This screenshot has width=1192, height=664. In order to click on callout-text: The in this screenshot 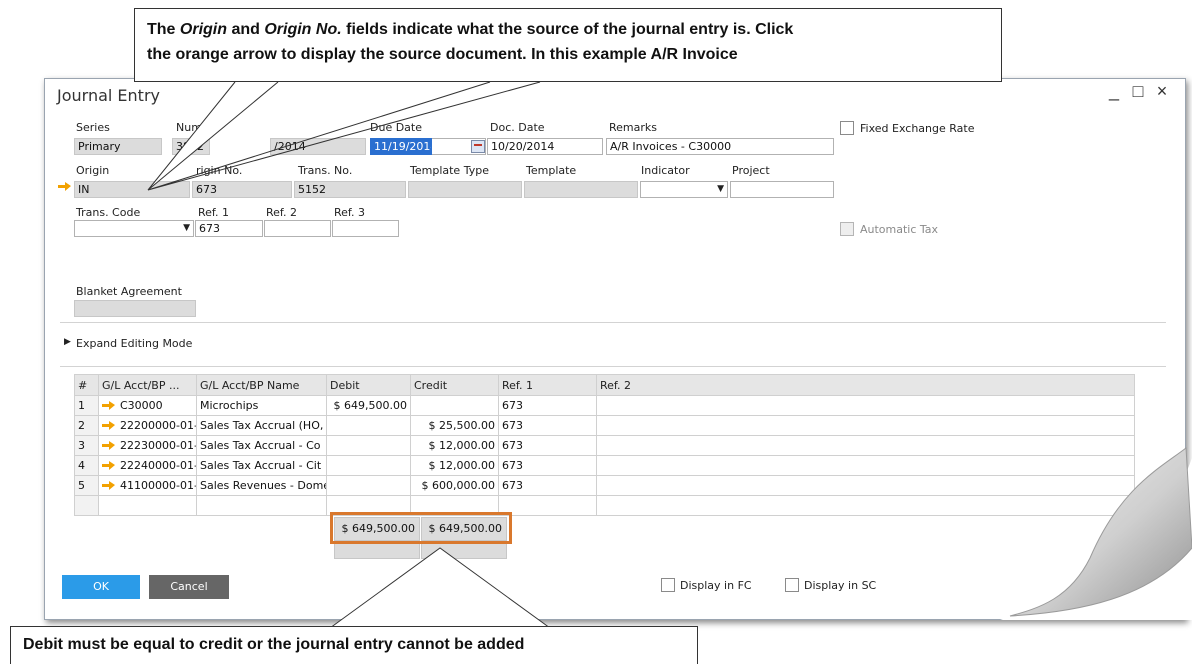, I will do `click(163, 29)`.